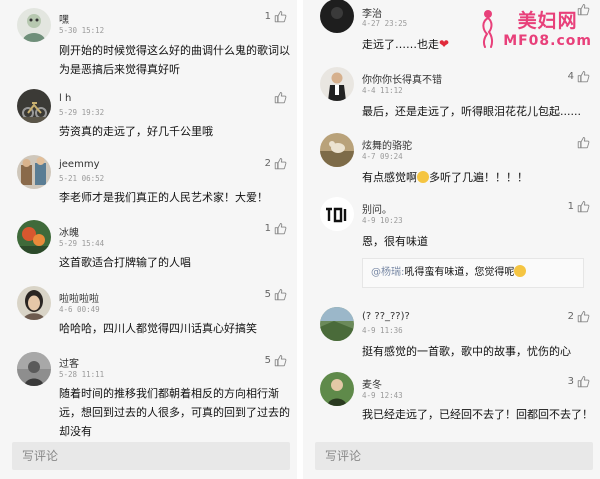 The image size is (600, 479). I want to click on like-button: 3, so click(579, 381).